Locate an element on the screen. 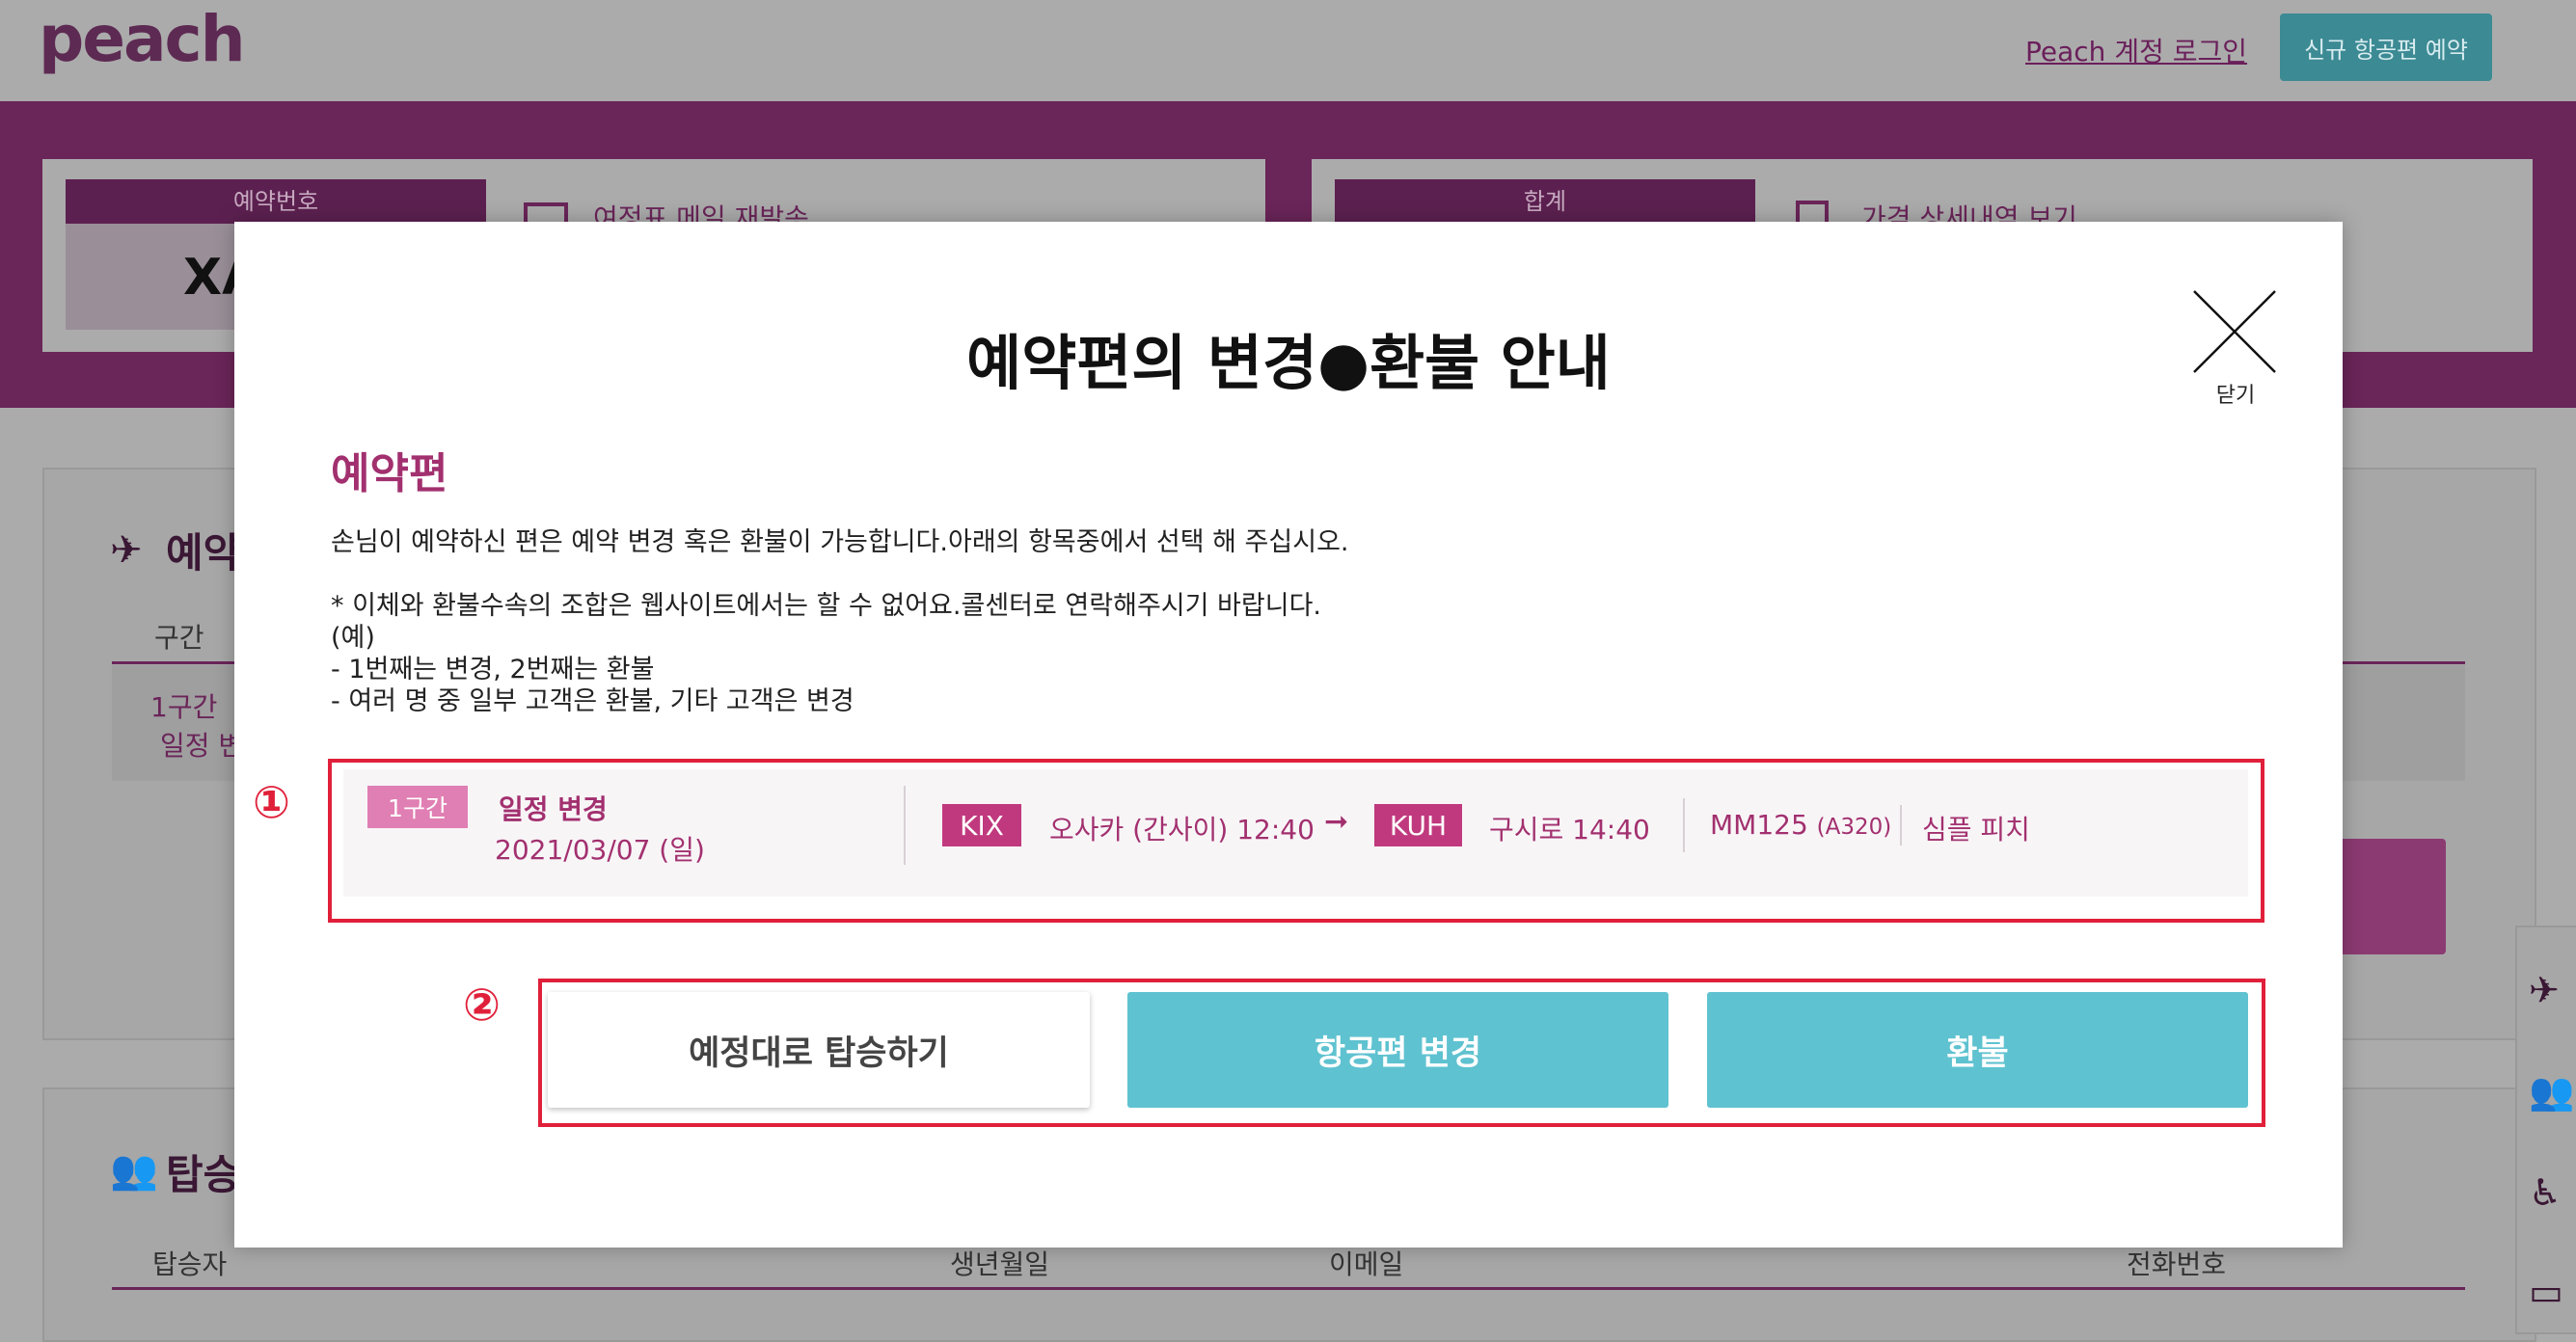  note-line: (예) is located at coordinates (353, 638).